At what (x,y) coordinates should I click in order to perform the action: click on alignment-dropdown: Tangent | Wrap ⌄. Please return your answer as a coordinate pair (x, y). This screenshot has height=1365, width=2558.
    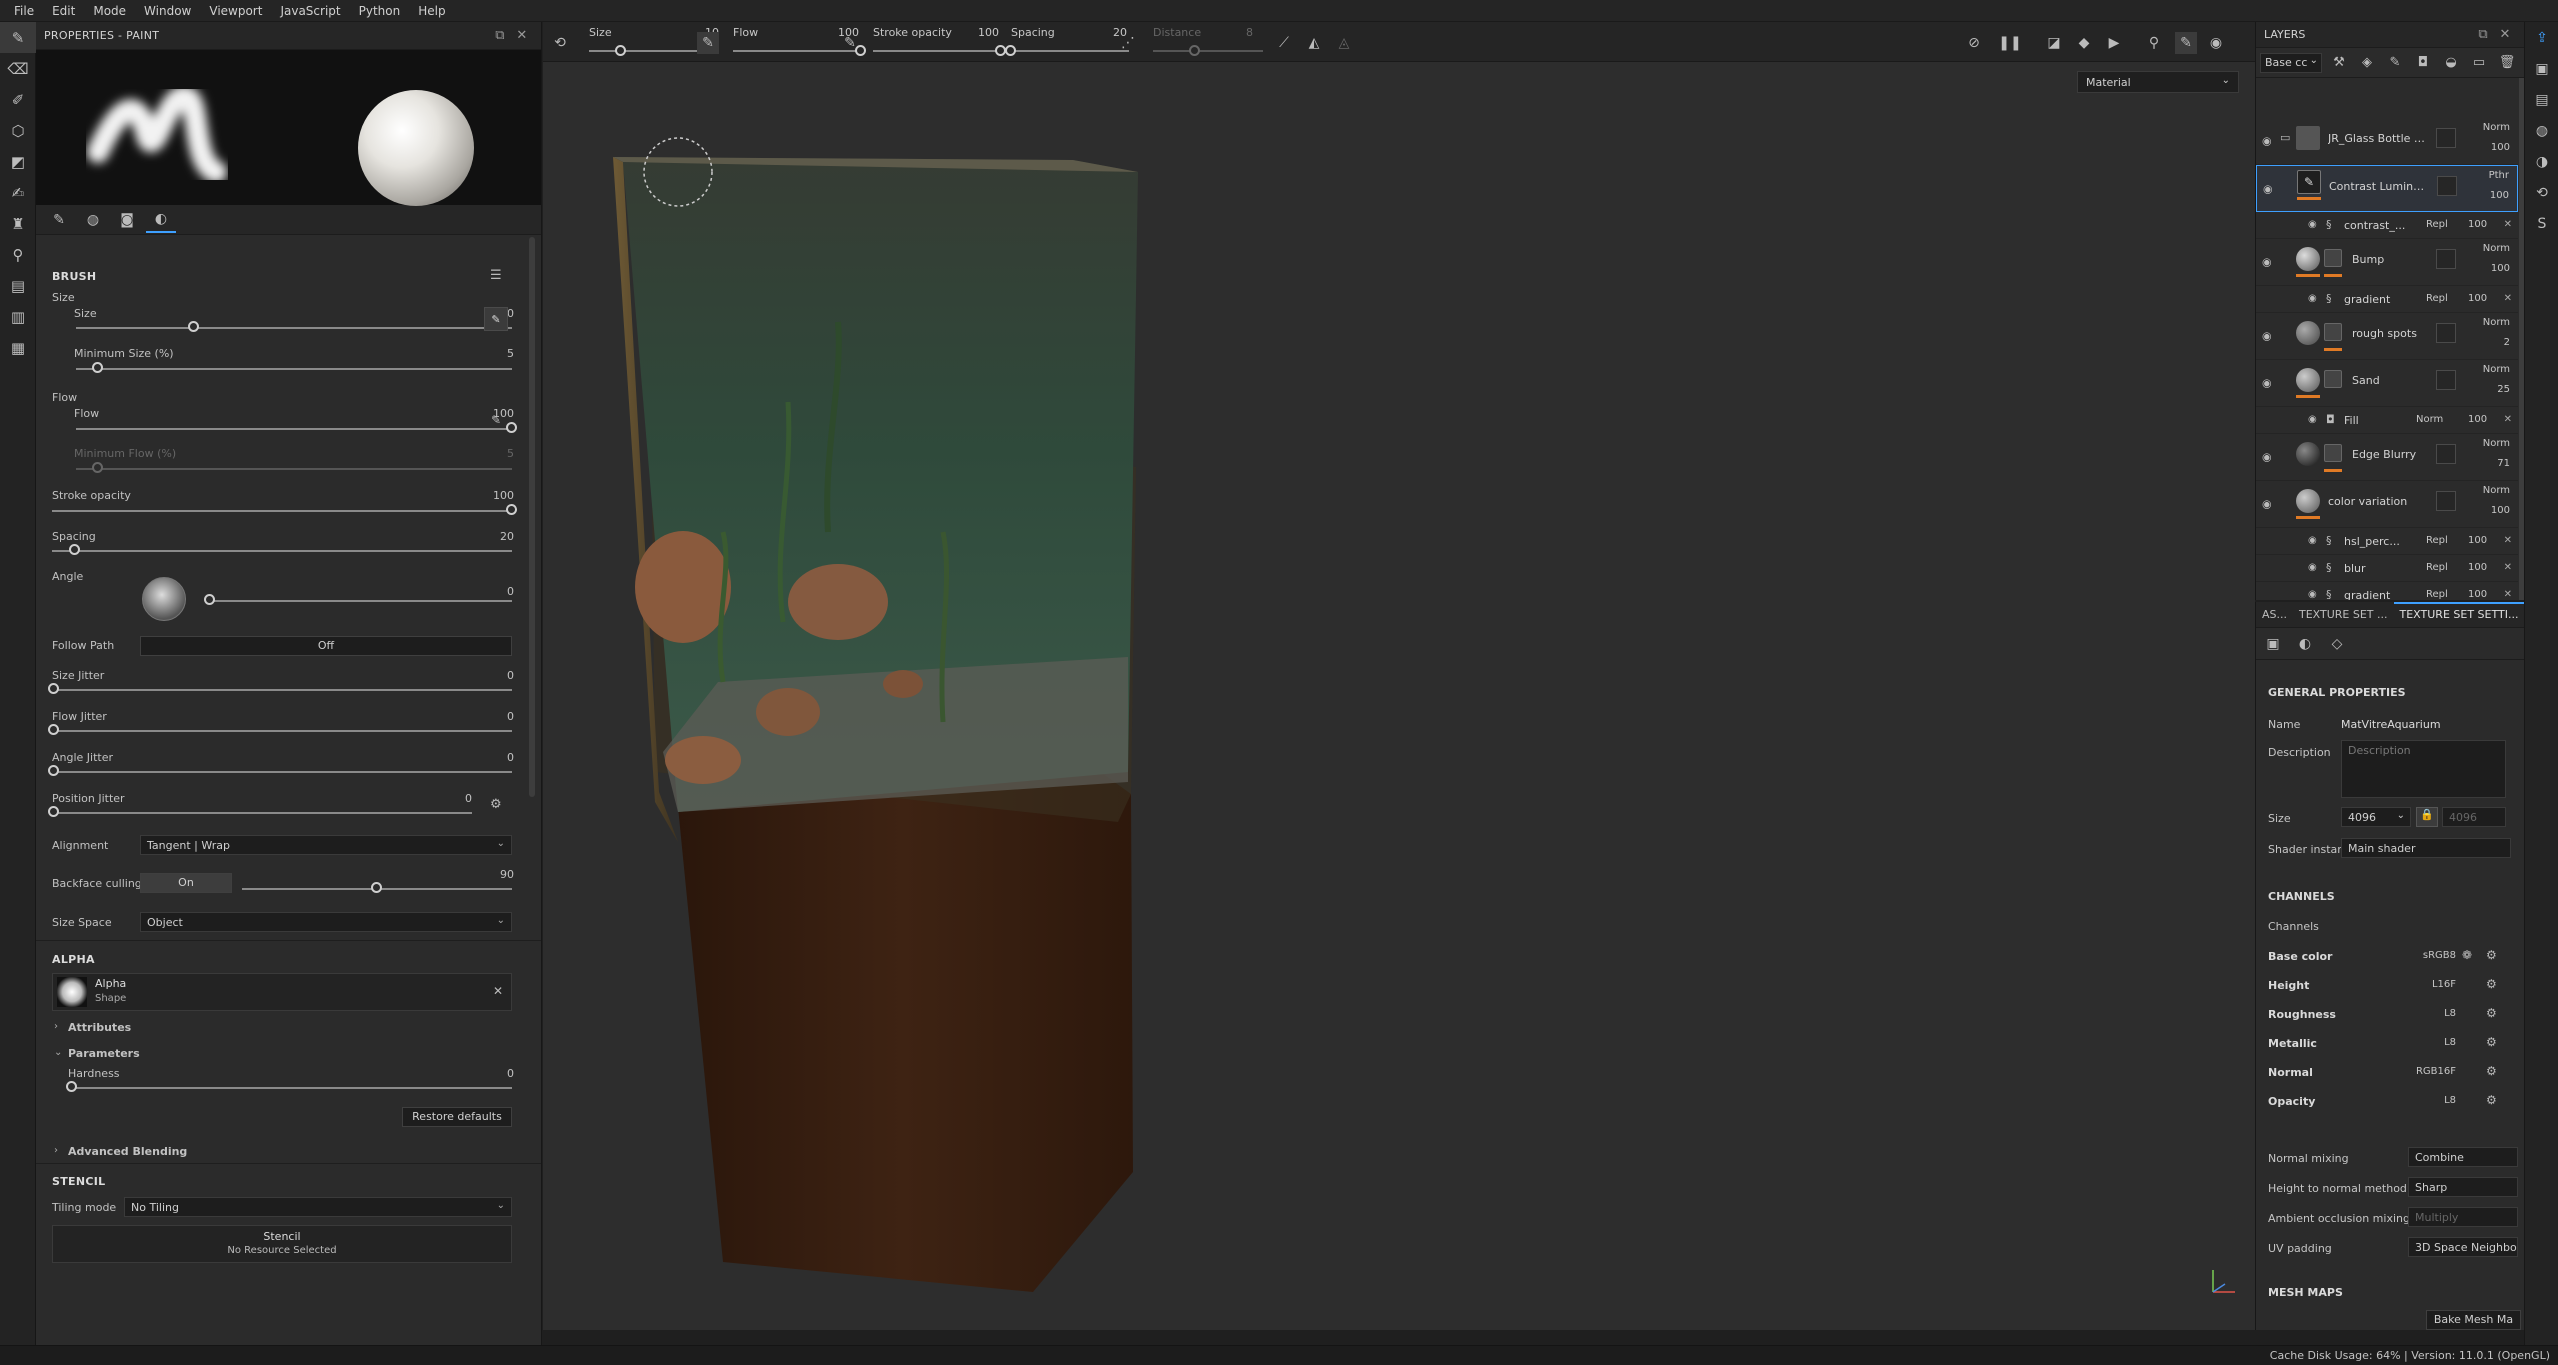
    Looking at the image, I should click on (326, 845).